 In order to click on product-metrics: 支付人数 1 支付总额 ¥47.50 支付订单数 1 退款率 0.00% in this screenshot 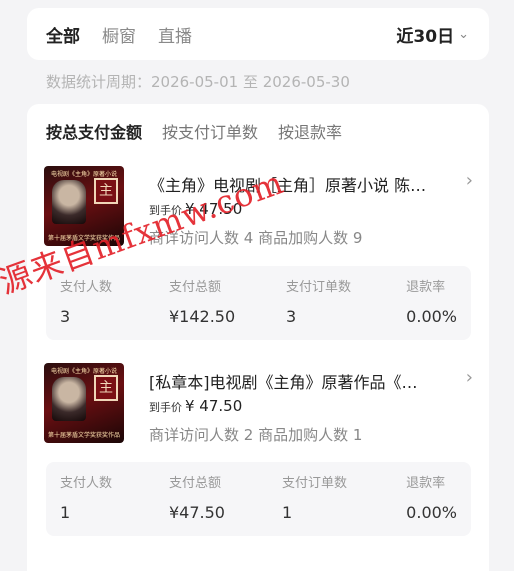, I will do `click(258, 499)`.